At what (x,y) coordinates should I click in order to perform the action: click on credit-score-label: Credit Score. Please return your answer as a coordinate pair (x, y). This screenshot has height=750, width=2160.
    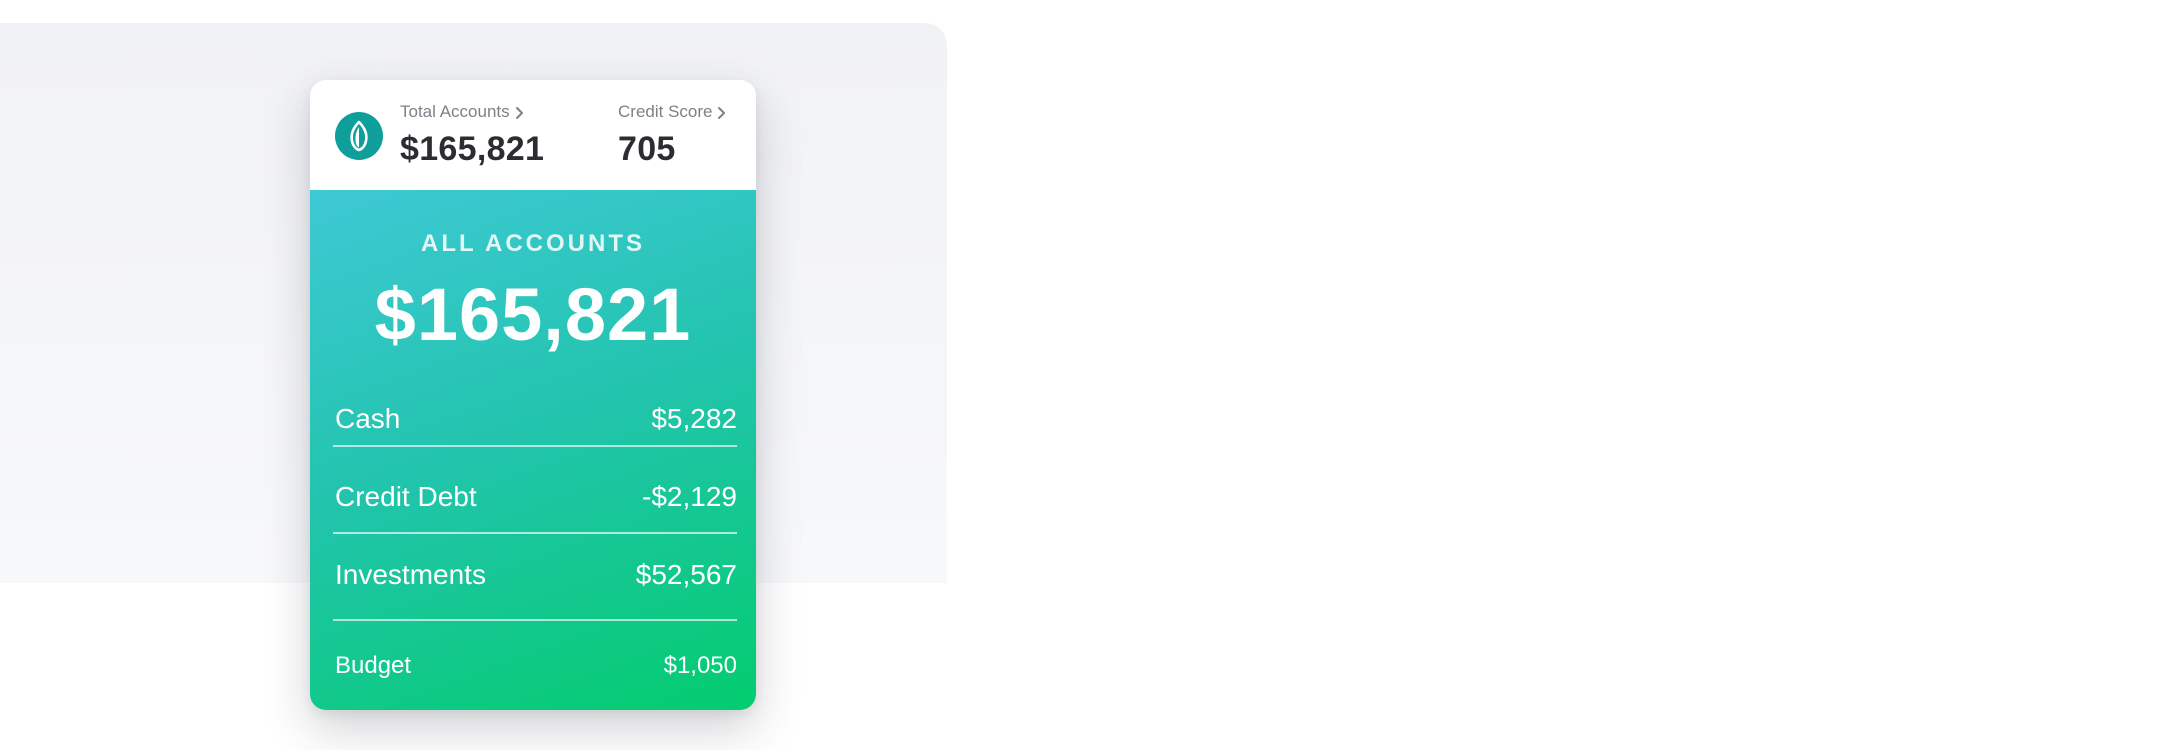
    Looking at the image, I should click on (665, 111).